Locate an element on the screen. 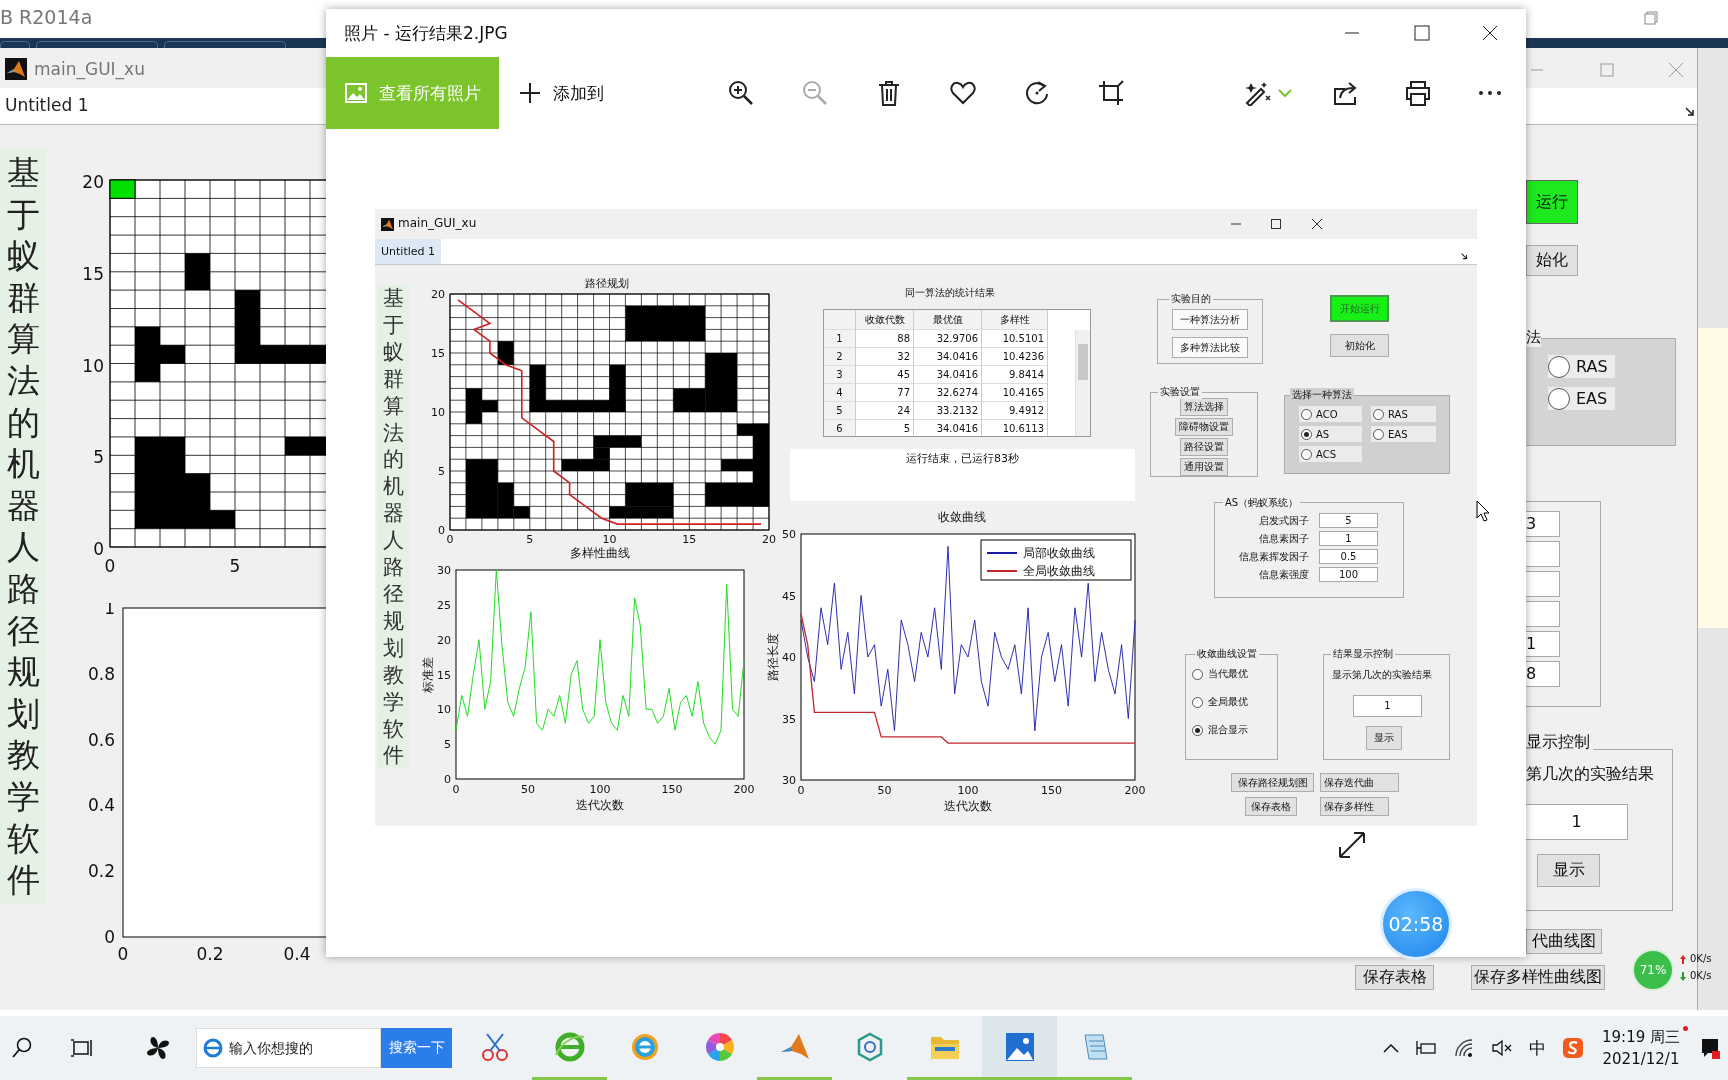  tick-label: 0.8 is located at coordinates (101, 673).